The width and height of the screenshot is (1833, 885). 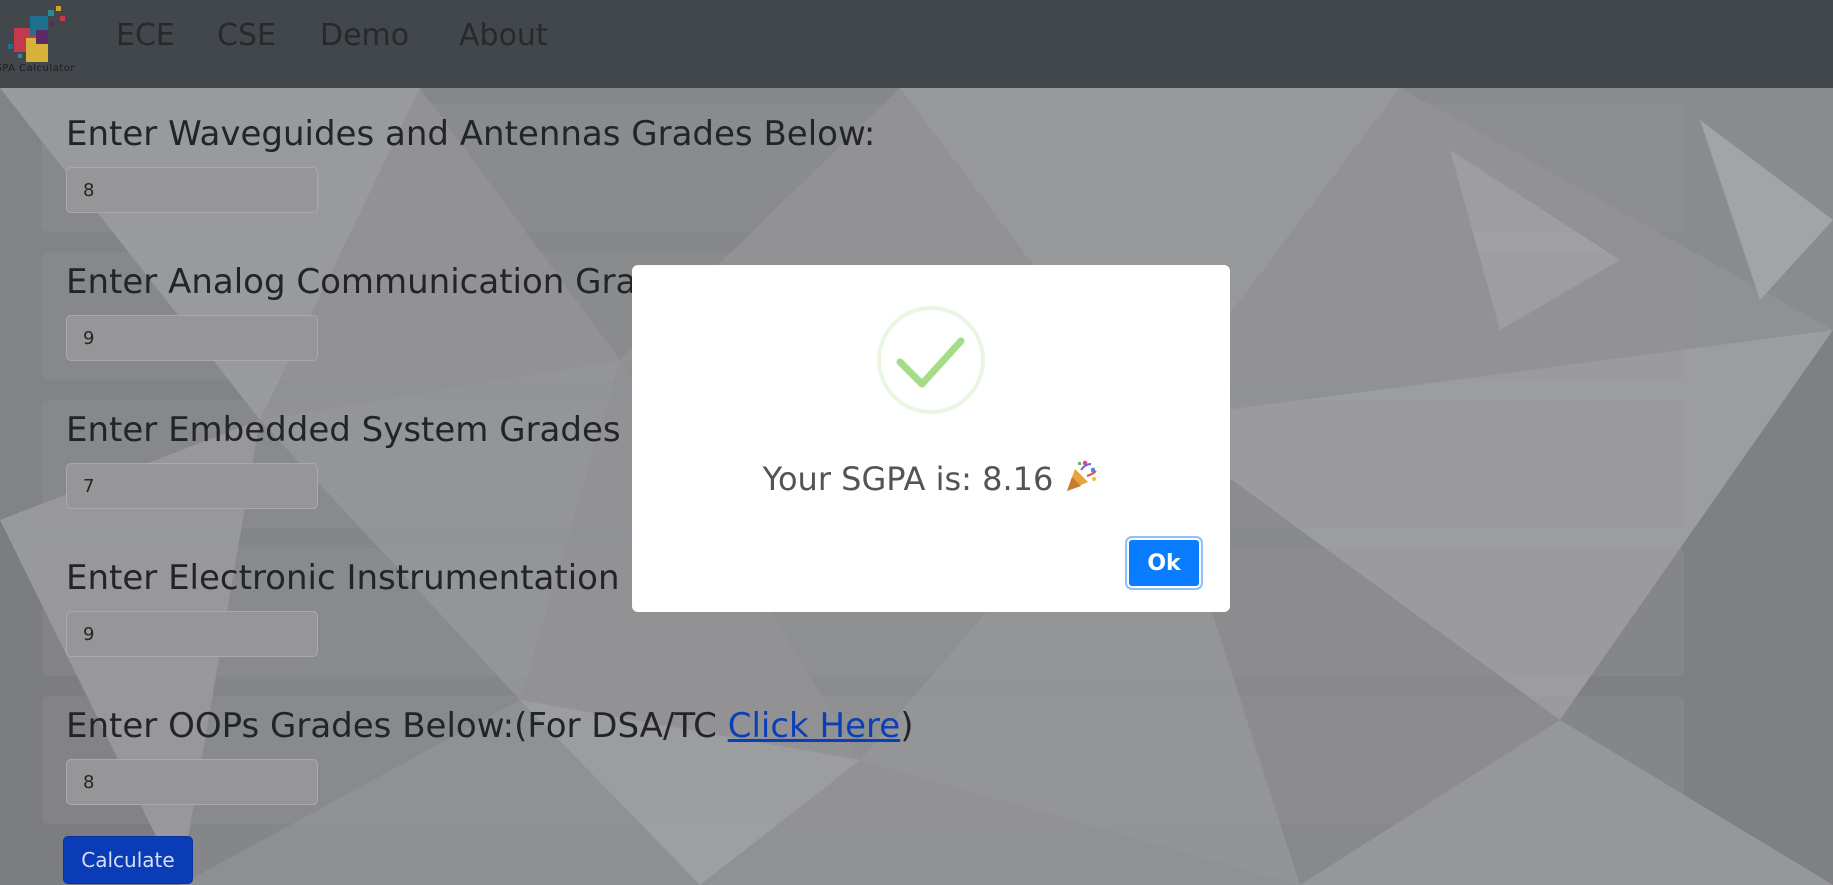 I want to click on party-popper-icon, so click(x=1082, y=475).